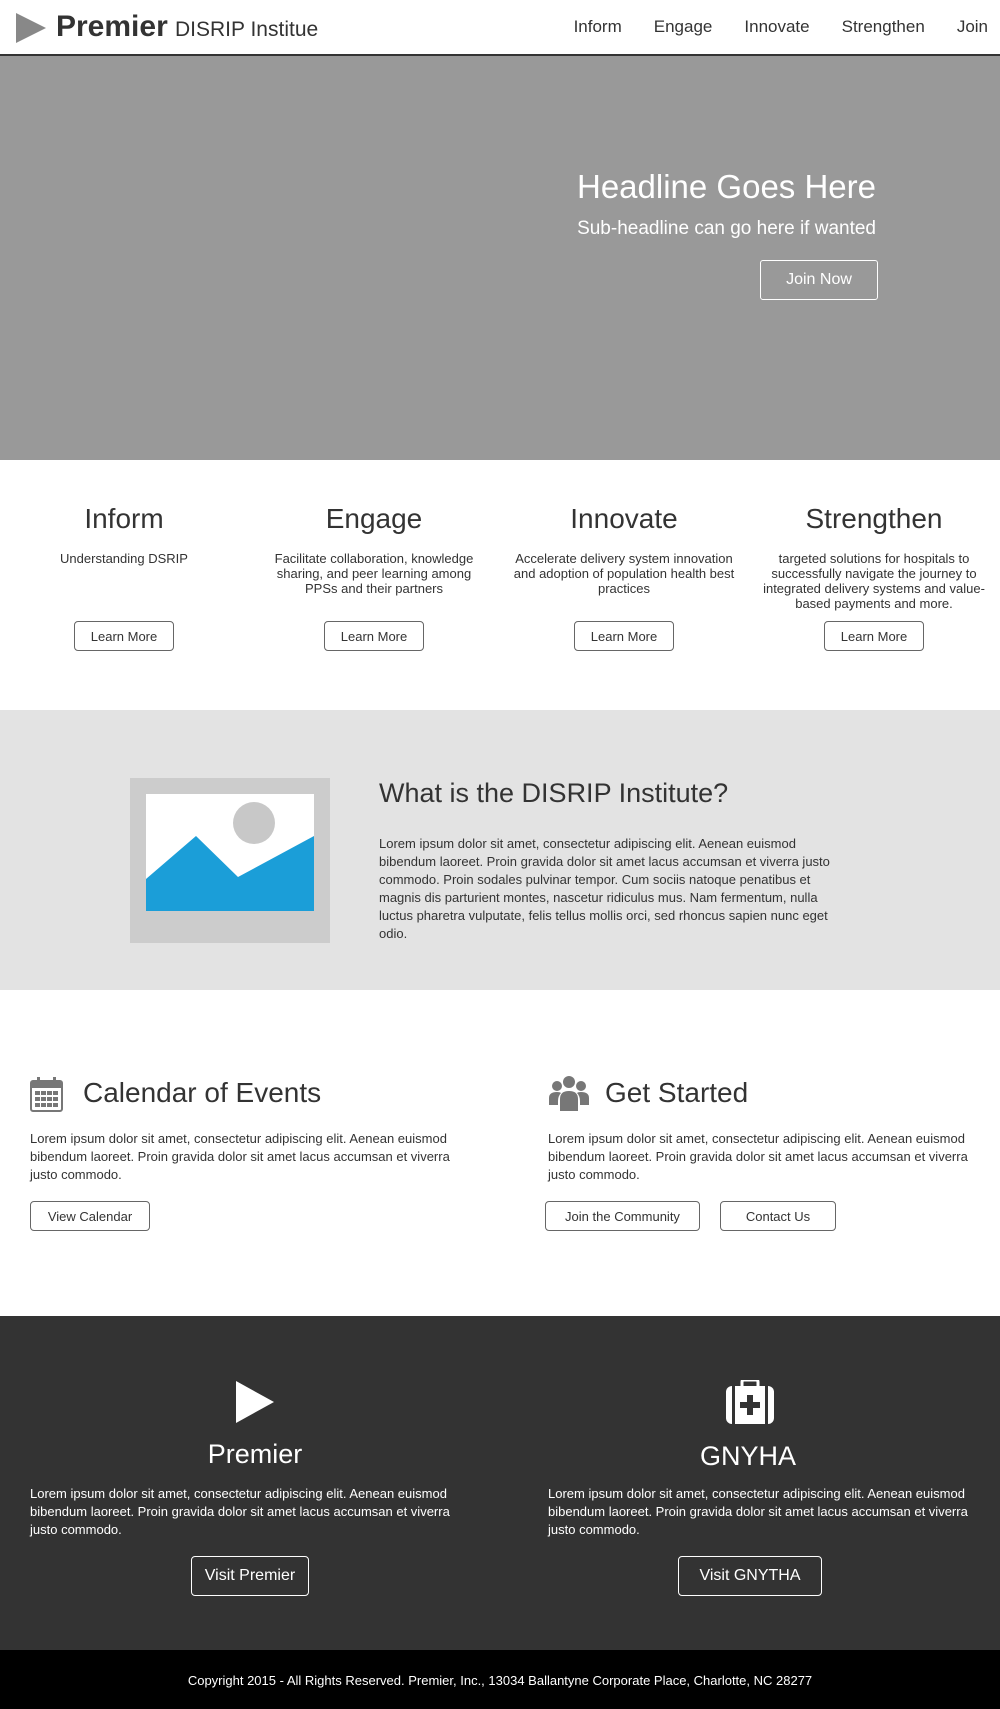 The height and width of the screenshot is (1709, 1000). I want to click on play-icon, so click(255, 1402).